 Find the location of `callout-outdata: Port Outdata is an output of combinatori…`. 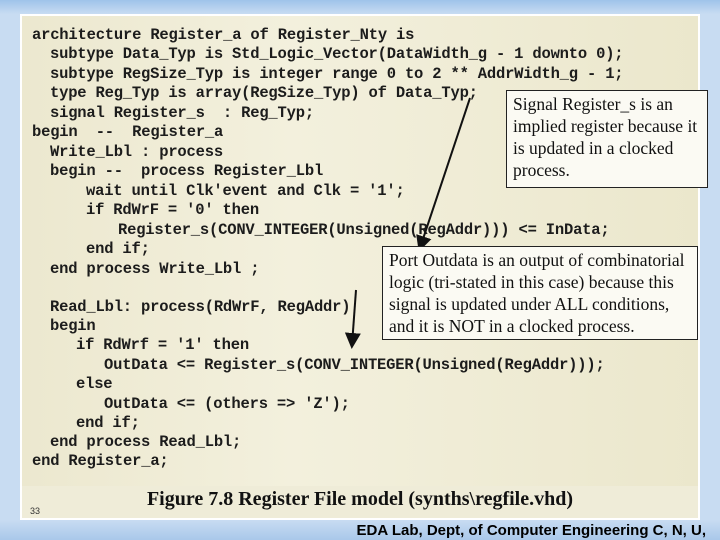

callout-outdata: Port Outdata is an output of combinatori… is located at coordinates (540, 293).